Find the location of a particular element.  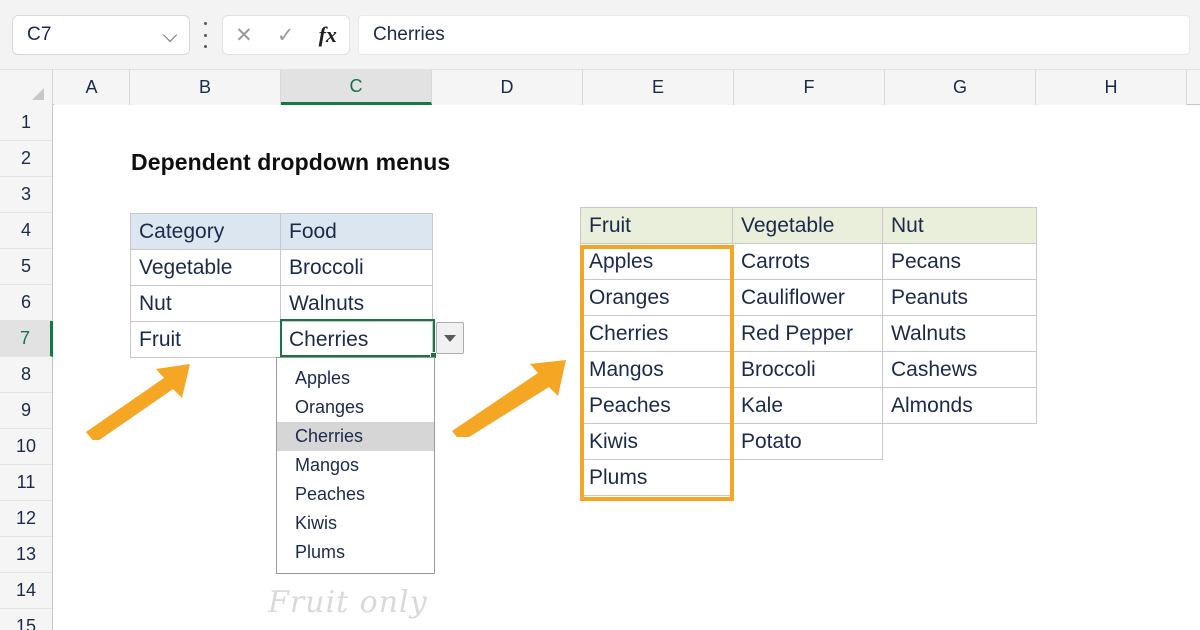

table-row: Vegetable Broccoli is located at coordinates (281, 267).